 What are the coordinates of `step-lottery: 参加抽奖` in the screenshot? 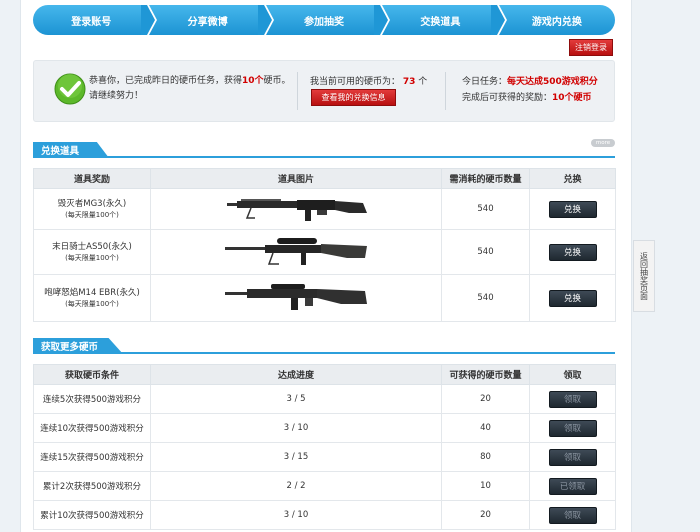 It's located at (328, 20).